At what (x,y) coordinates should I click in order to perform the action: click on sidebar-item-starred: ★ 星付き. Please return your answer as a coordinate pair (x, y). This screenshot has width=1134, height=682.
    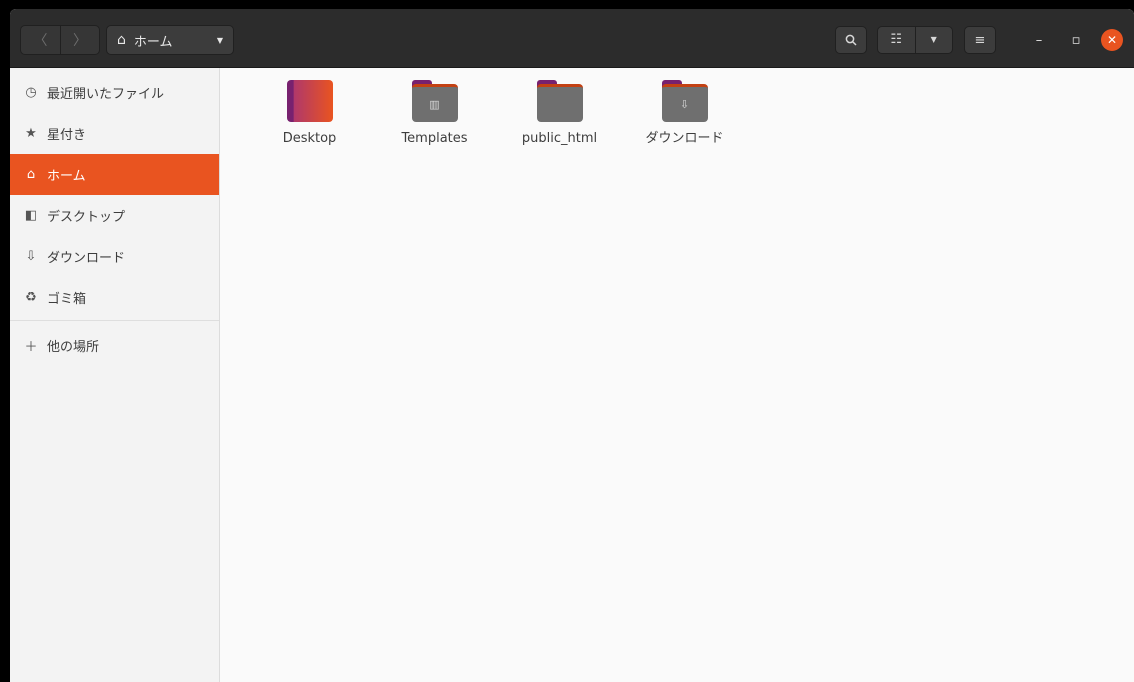
    Looking at the image, I should click on (114, 133).